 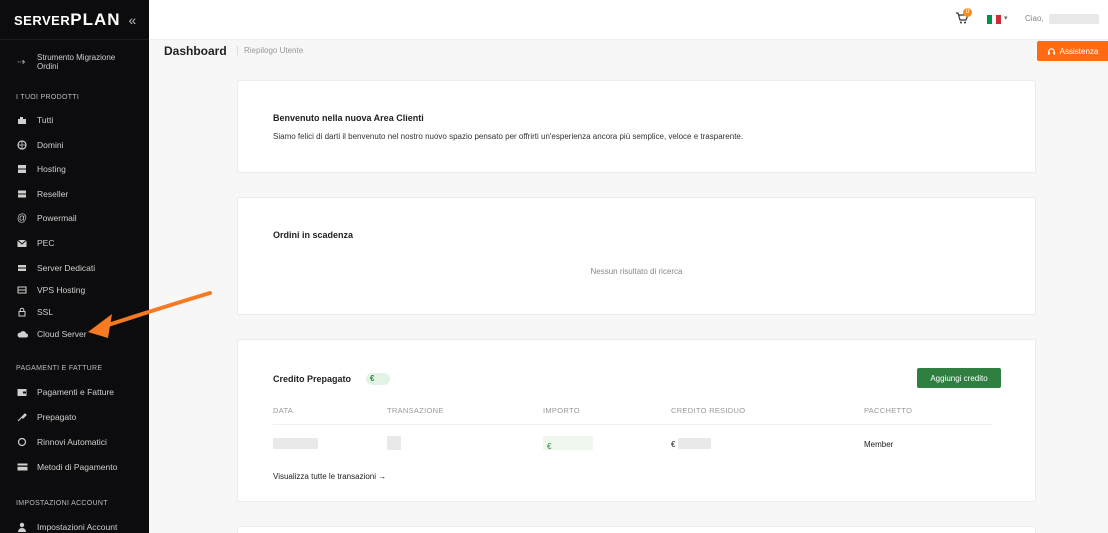 I want to click on next-card, so click(x=636, y=529).